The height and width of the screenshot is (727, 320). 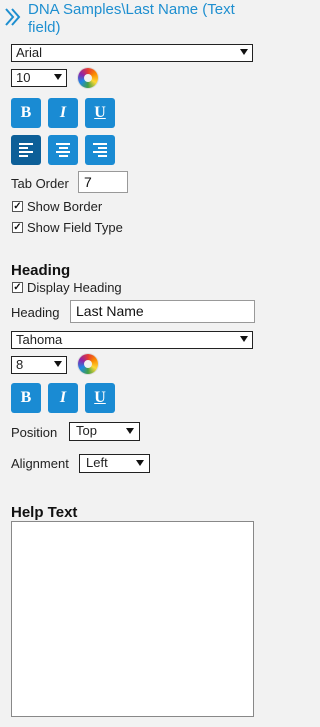 What do you see at coordinates (20, 364) in the screenshot?
I see `heading-font-size-value: 8` at bounding box center [20, 364].